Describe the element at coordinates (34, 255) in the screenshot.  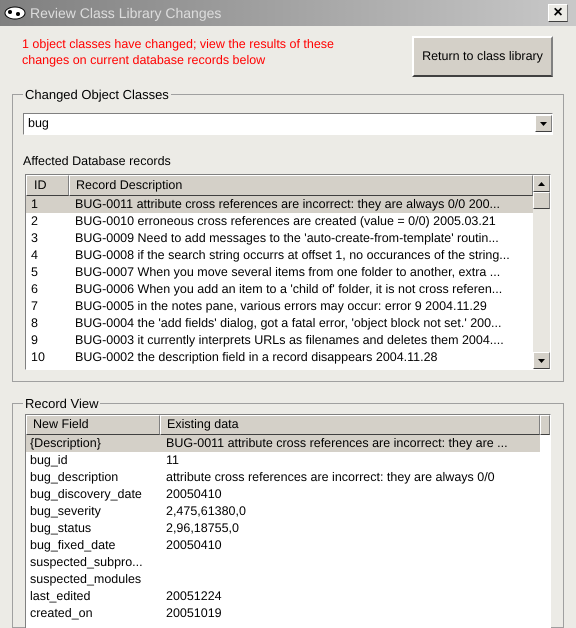
I see `id-cell-text: 4` at that location.